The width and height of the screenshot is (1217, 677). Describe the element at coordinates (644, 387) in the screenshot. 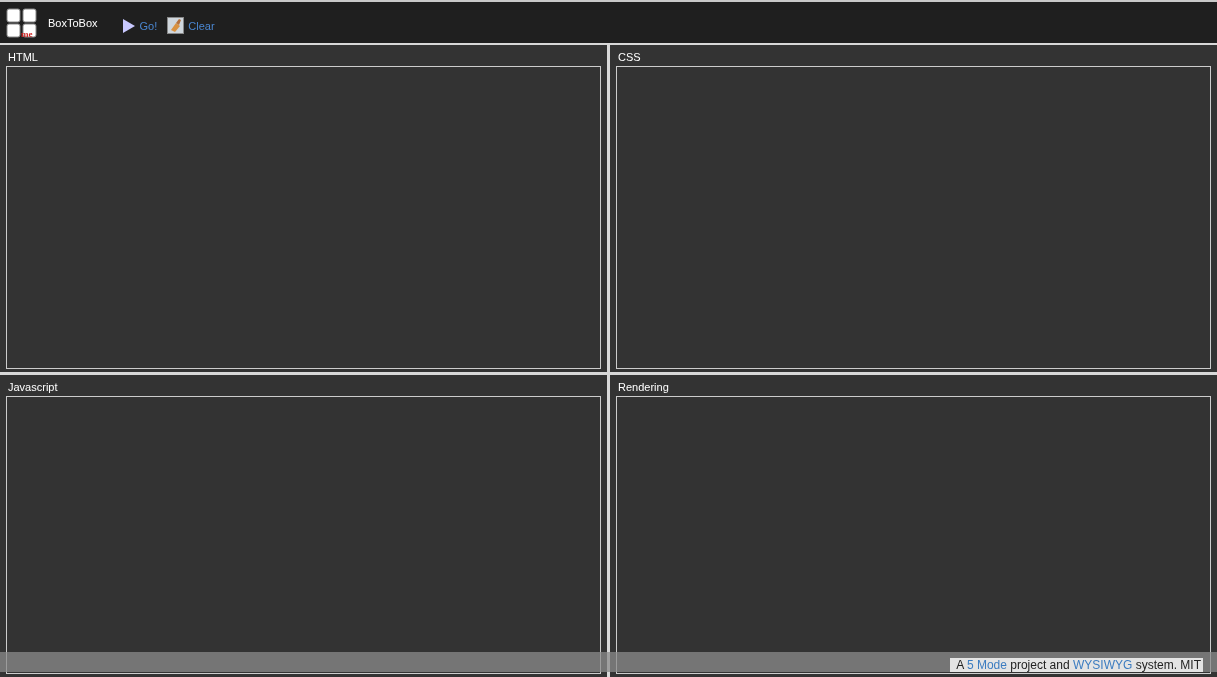

I see `panel-title: Rendering` at that location.